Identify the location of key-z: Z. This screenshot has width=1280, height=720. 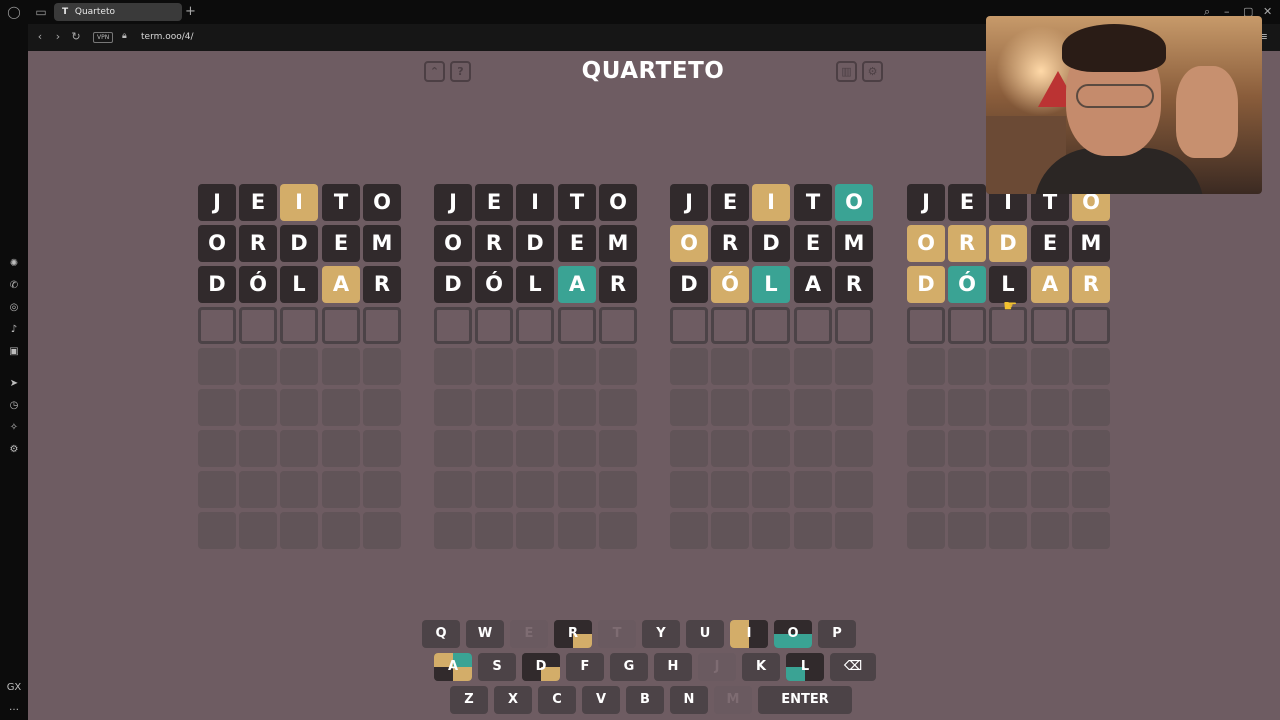
(469, 700).